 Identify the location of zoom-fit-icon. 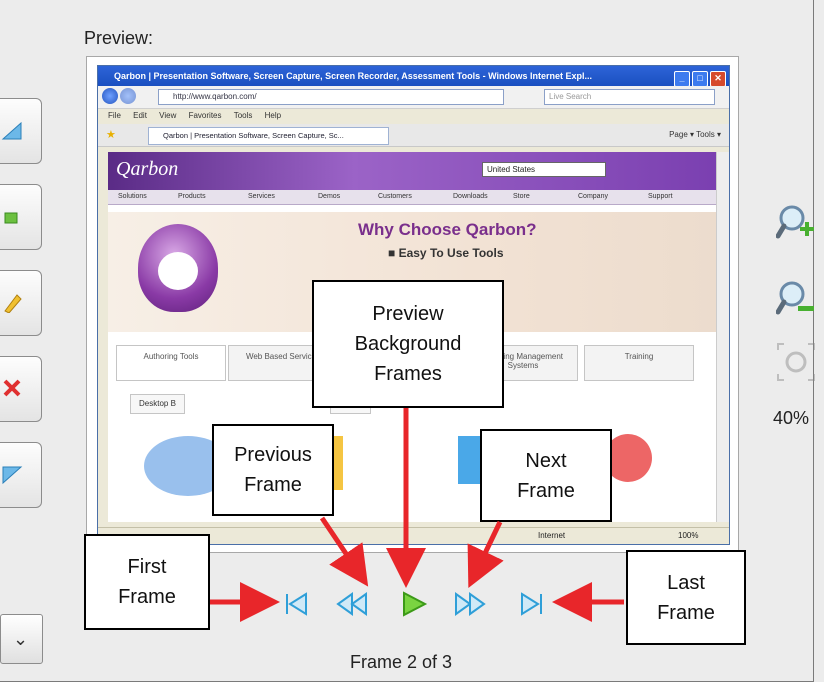
(796, 362).